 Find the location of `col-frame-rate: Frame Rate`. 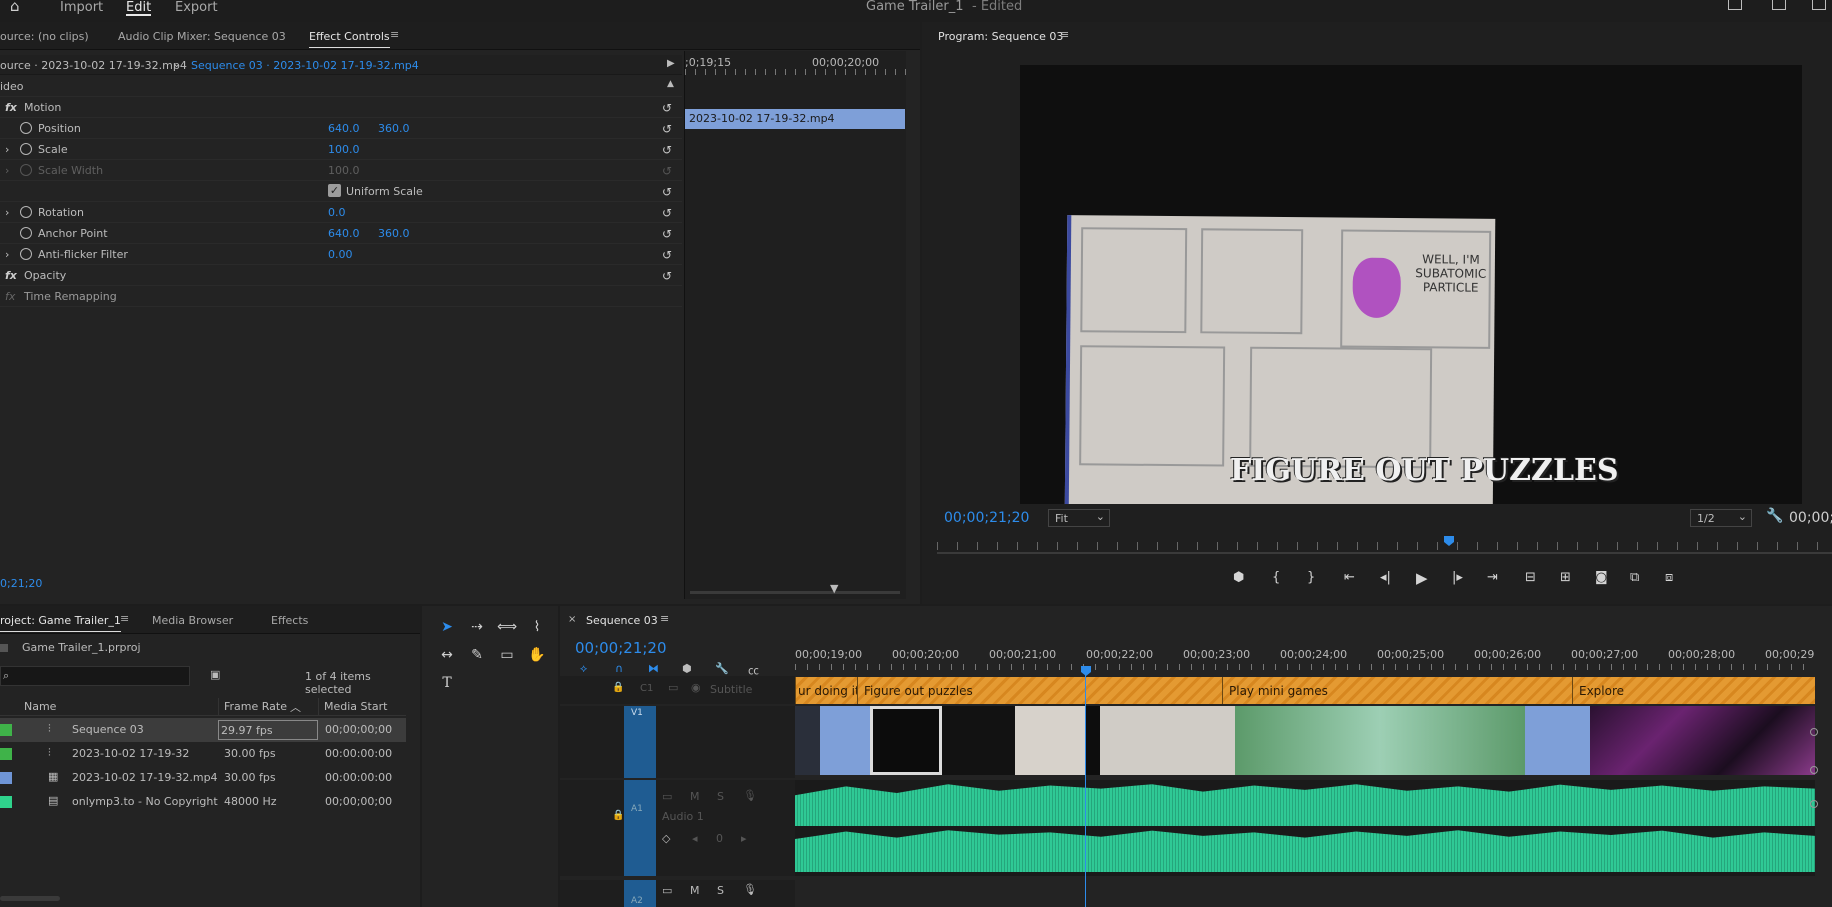

col-frame-rate: Frame Rate is located at coordinates (255, 706).